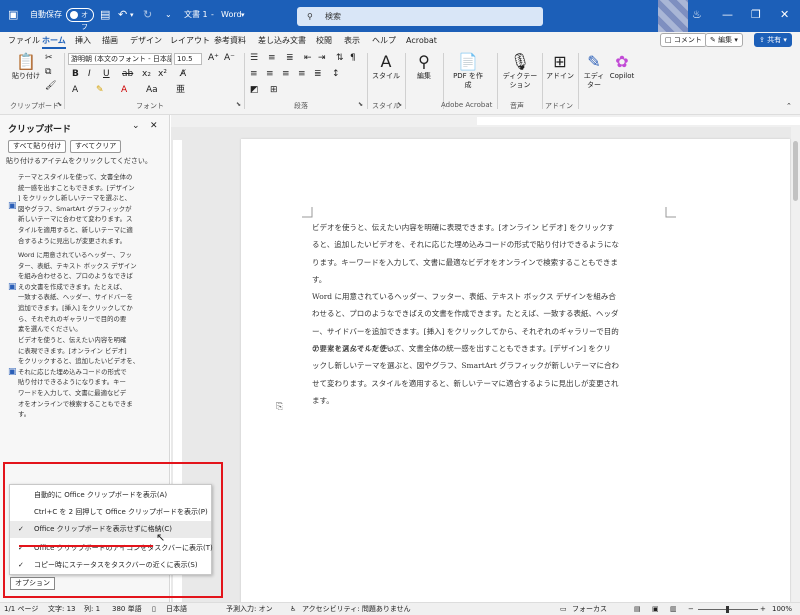 The width and height of the screenshot is (800, 615). What do you see at coordinates (147, 15) in the screenshot?
I see `redo-icon: ↻` at bounding box center [147, 15].